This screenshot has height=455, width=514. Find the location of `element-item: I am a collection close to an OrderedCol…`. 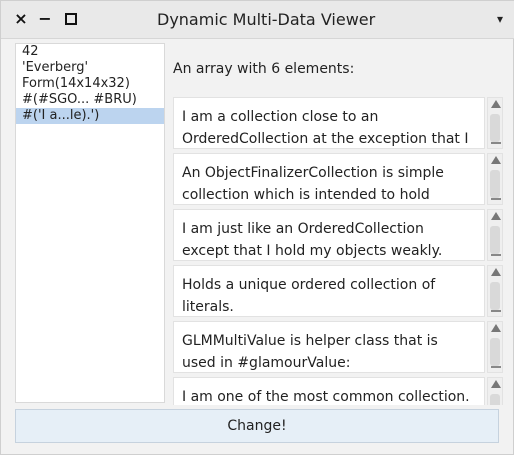

element-item: I am a collection close to an OrderedCol… is located at coordinates (338, 123).